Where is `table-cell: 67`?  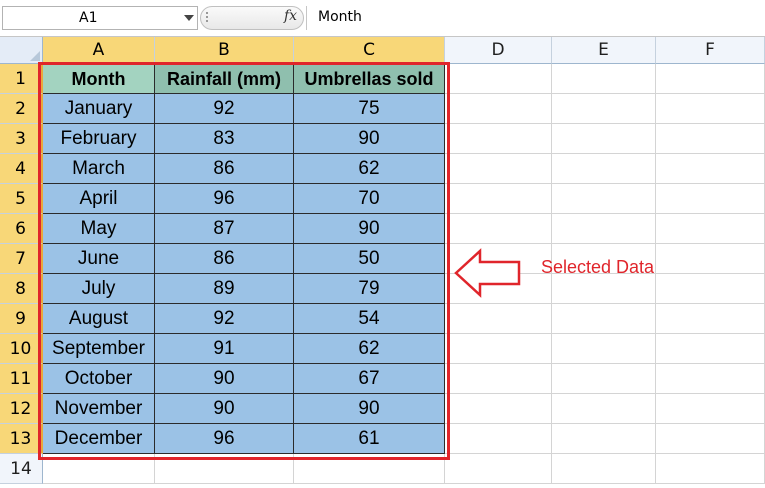
table-cell: 67 is located at coordinates (369, 379).